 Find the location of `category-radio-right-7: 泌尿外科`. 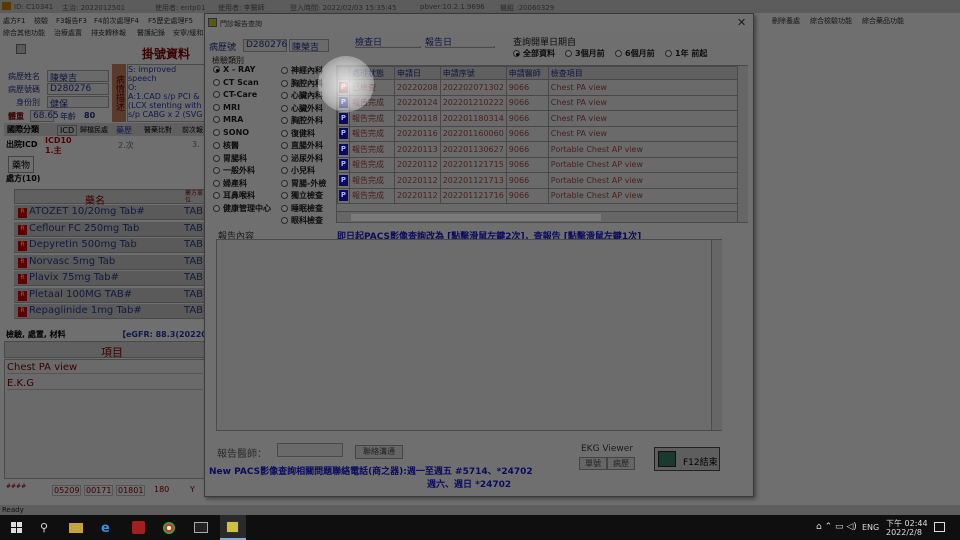

category-radio-right-7: 泌尿外科 is located at coordinates (302, 158).